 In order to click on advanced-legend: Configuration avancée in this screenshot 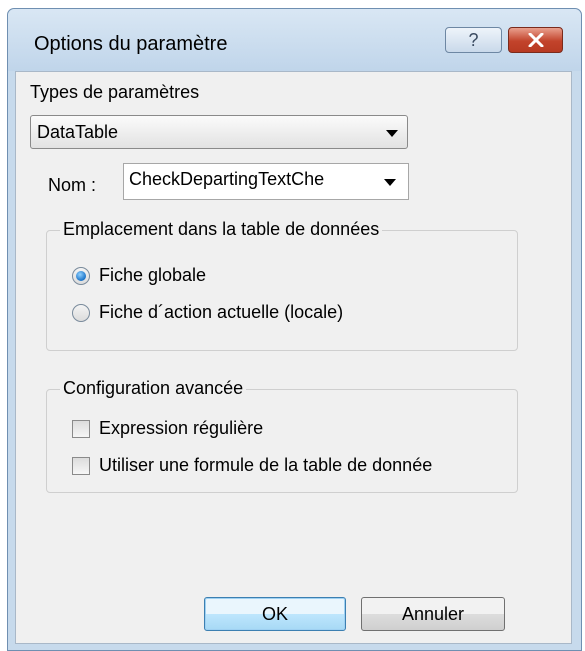, I will do `click(153, 388)`.